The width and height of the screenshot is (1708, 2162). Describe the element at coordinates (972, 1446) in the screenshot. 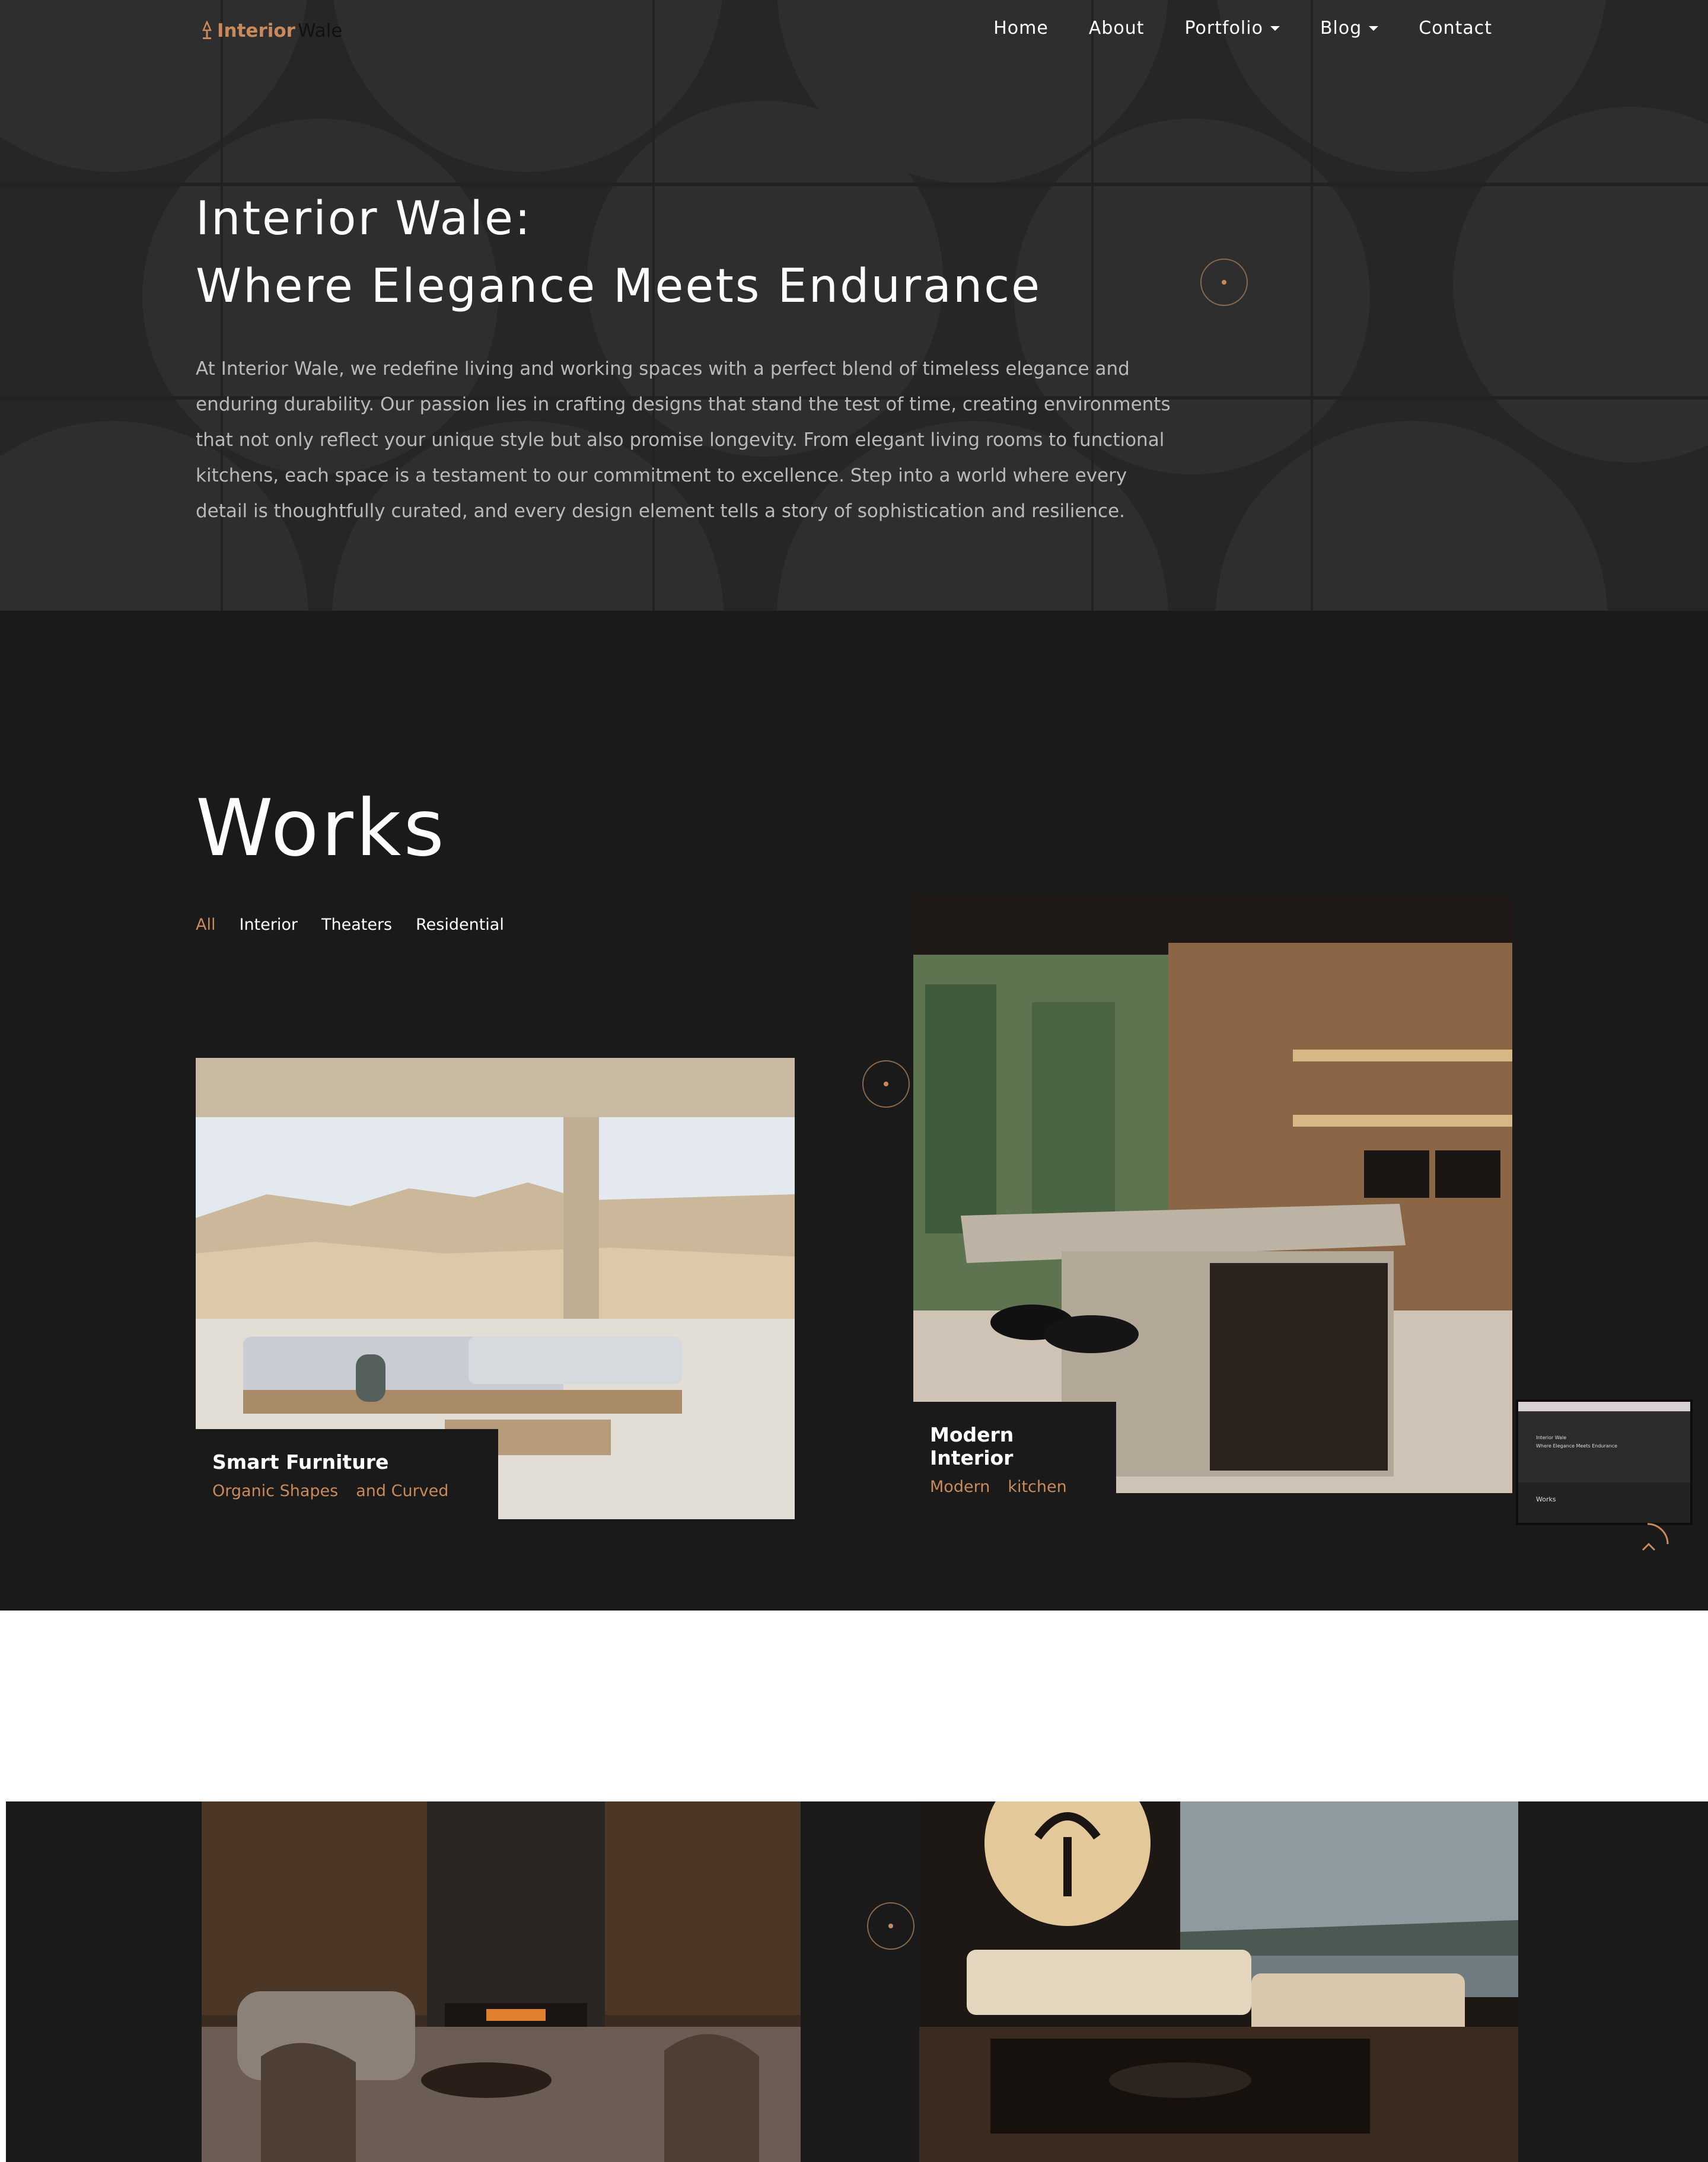

I see `work-card-title: Modern Interior` at that location.